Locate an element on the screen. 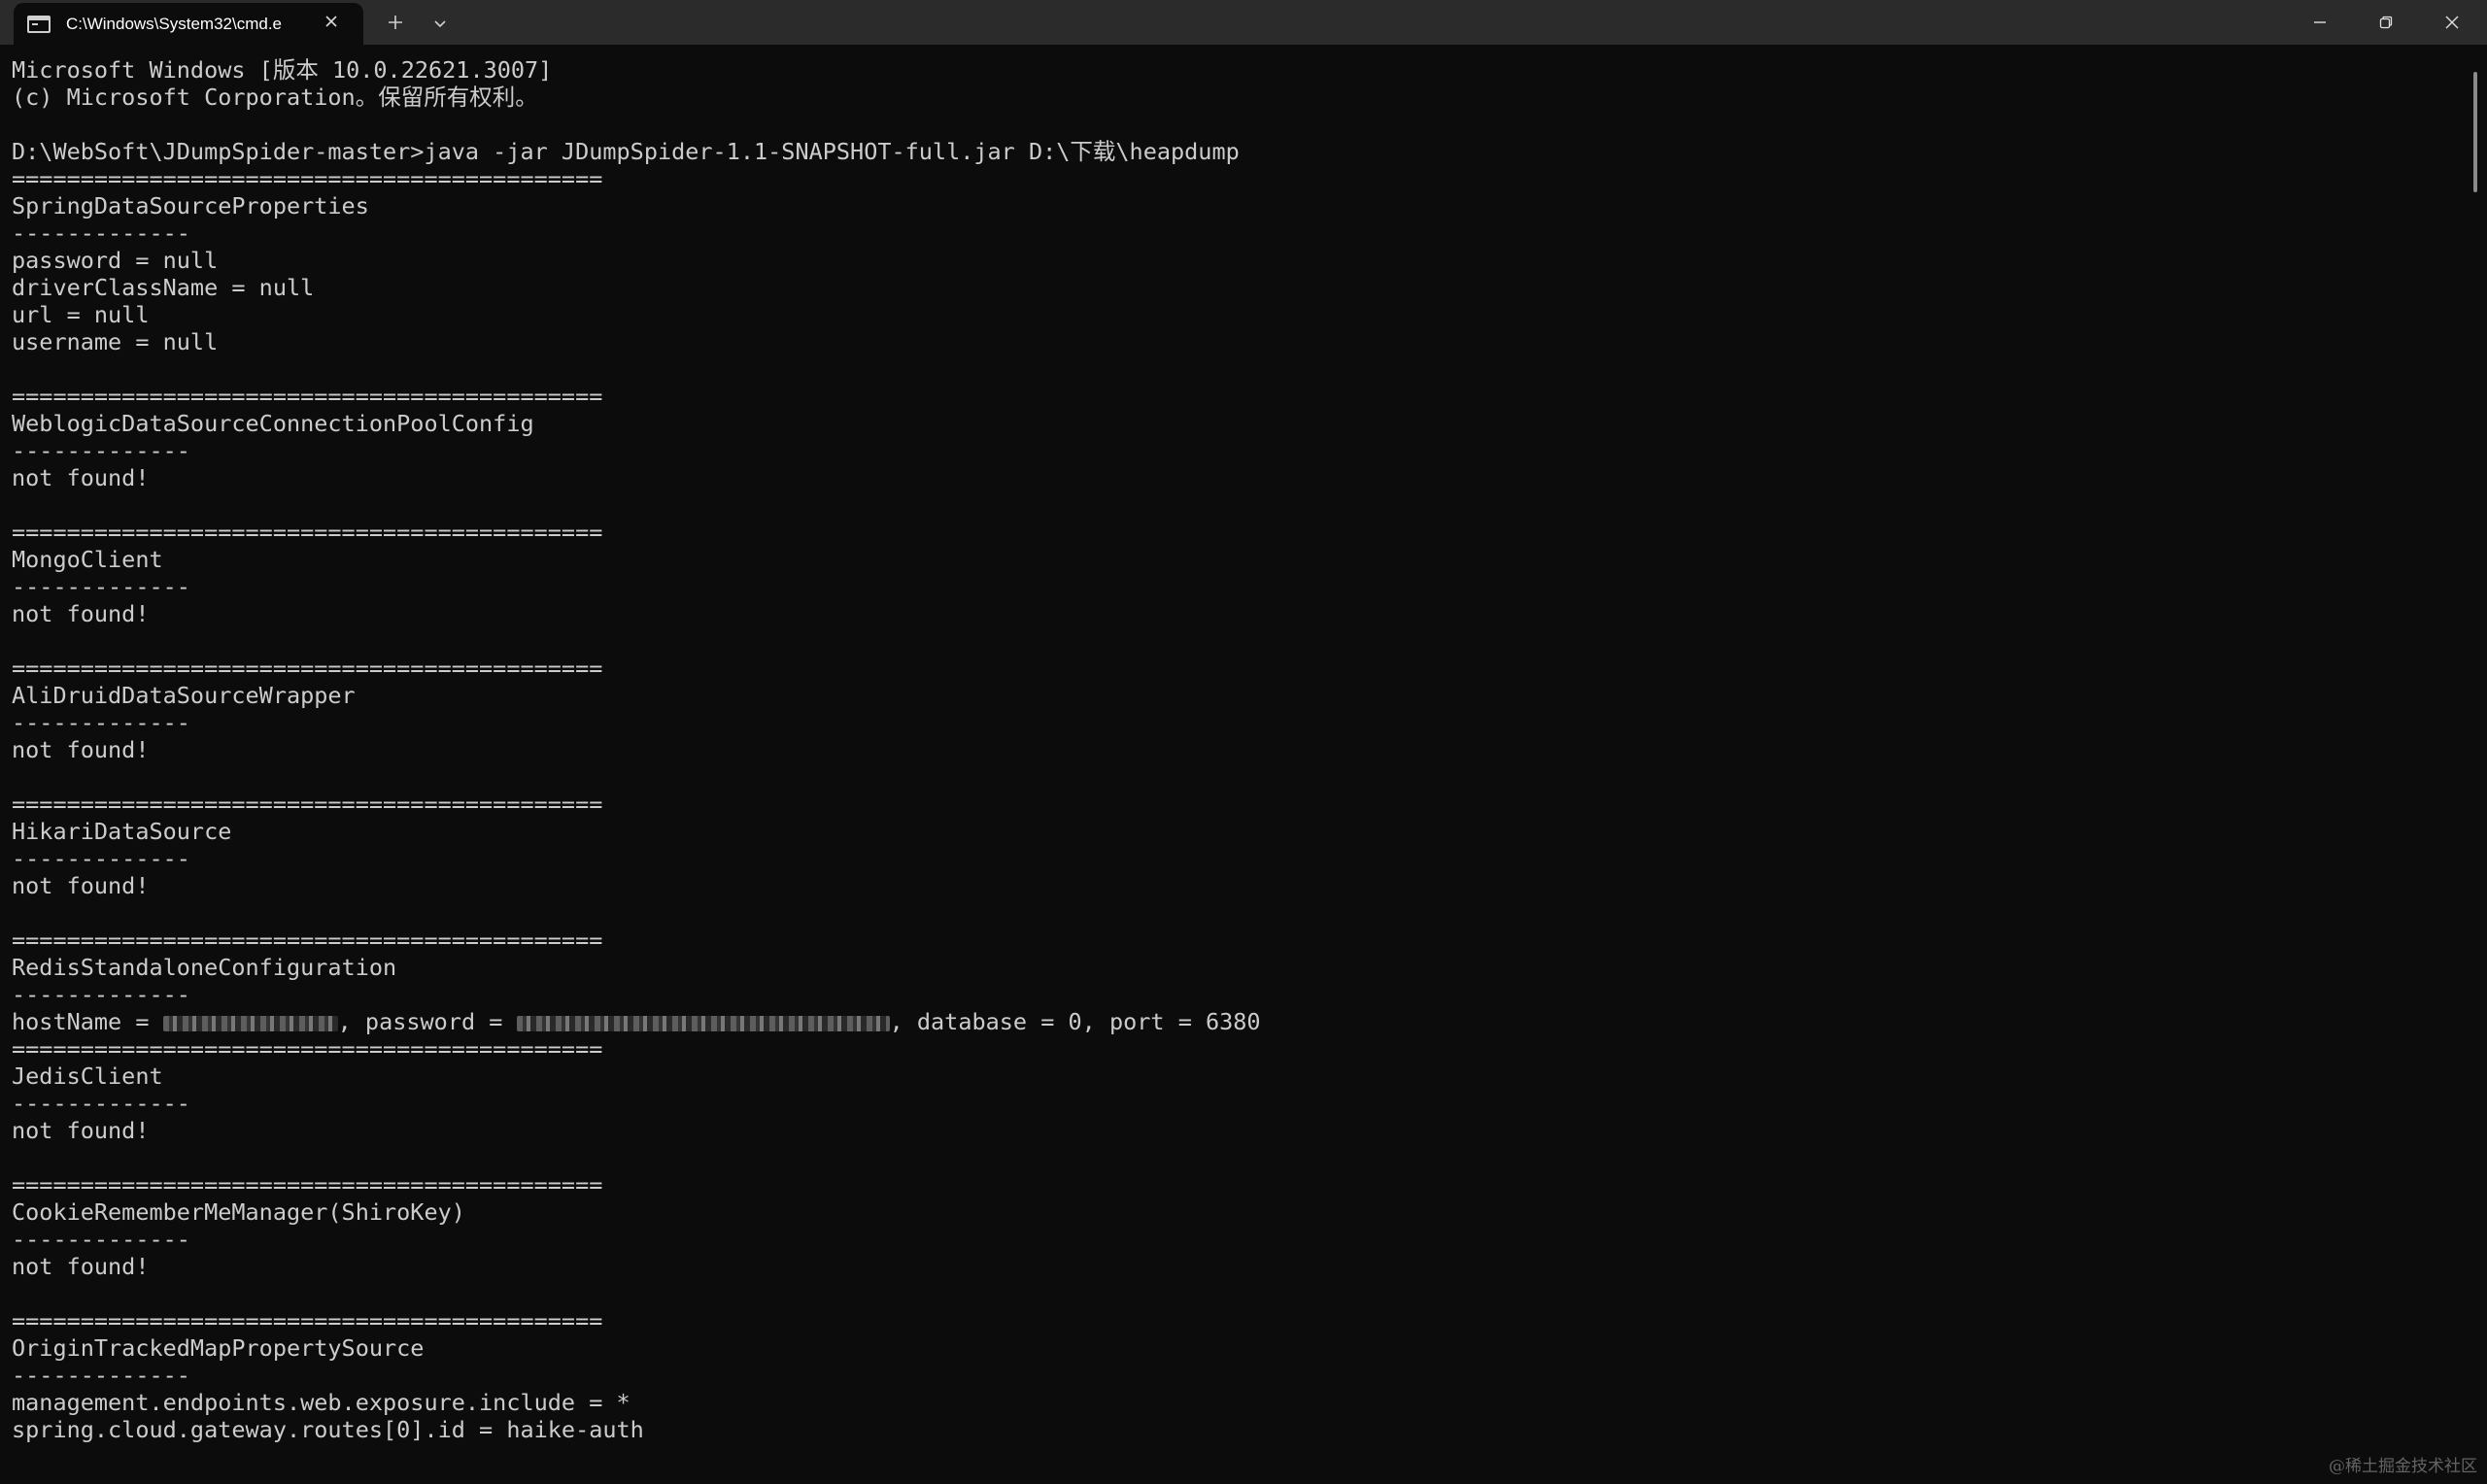 The width and height of the screenshot is (2487, 1484). minimize-icon is located at coordinates (2320, 22).